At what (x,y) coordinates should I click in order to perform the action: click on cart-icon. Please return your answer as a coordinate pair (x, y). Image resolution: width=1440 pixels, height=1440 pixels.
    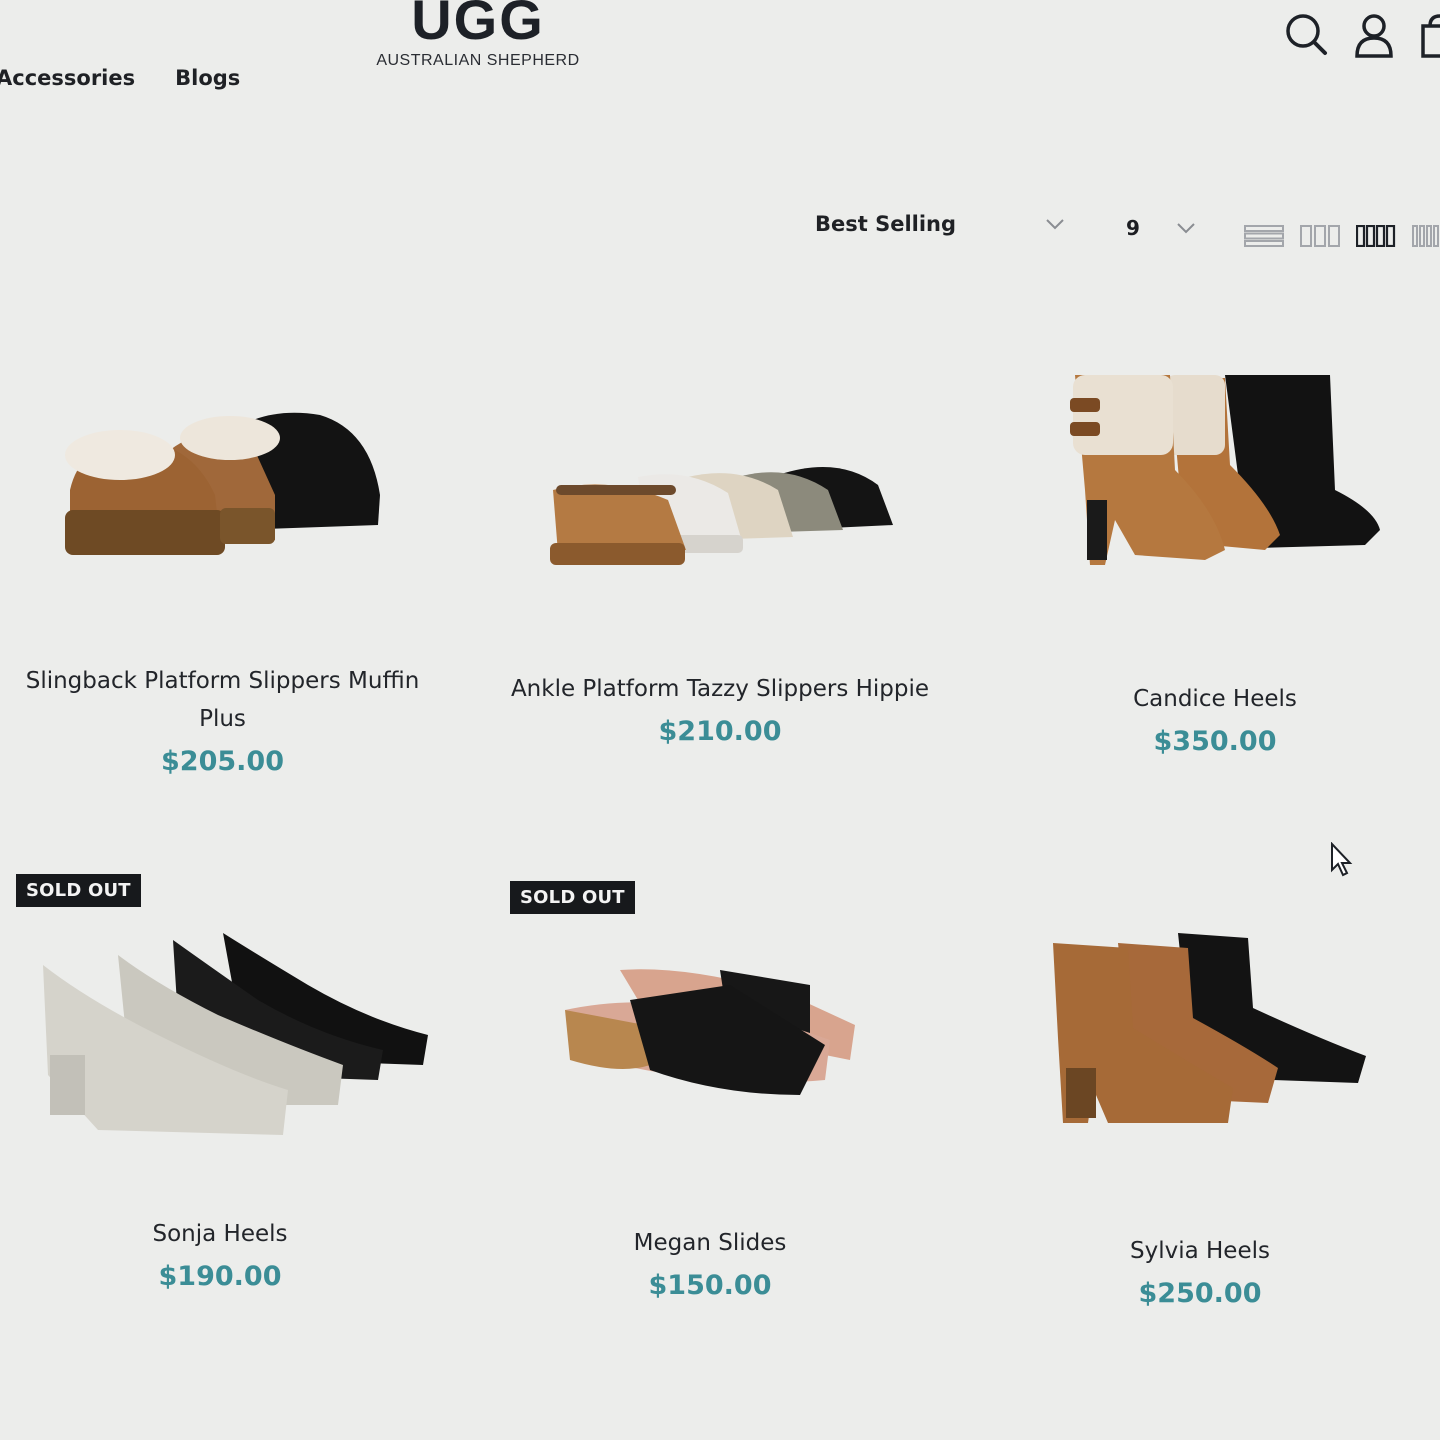
    Looking at the image, I should click on (1430, 35).